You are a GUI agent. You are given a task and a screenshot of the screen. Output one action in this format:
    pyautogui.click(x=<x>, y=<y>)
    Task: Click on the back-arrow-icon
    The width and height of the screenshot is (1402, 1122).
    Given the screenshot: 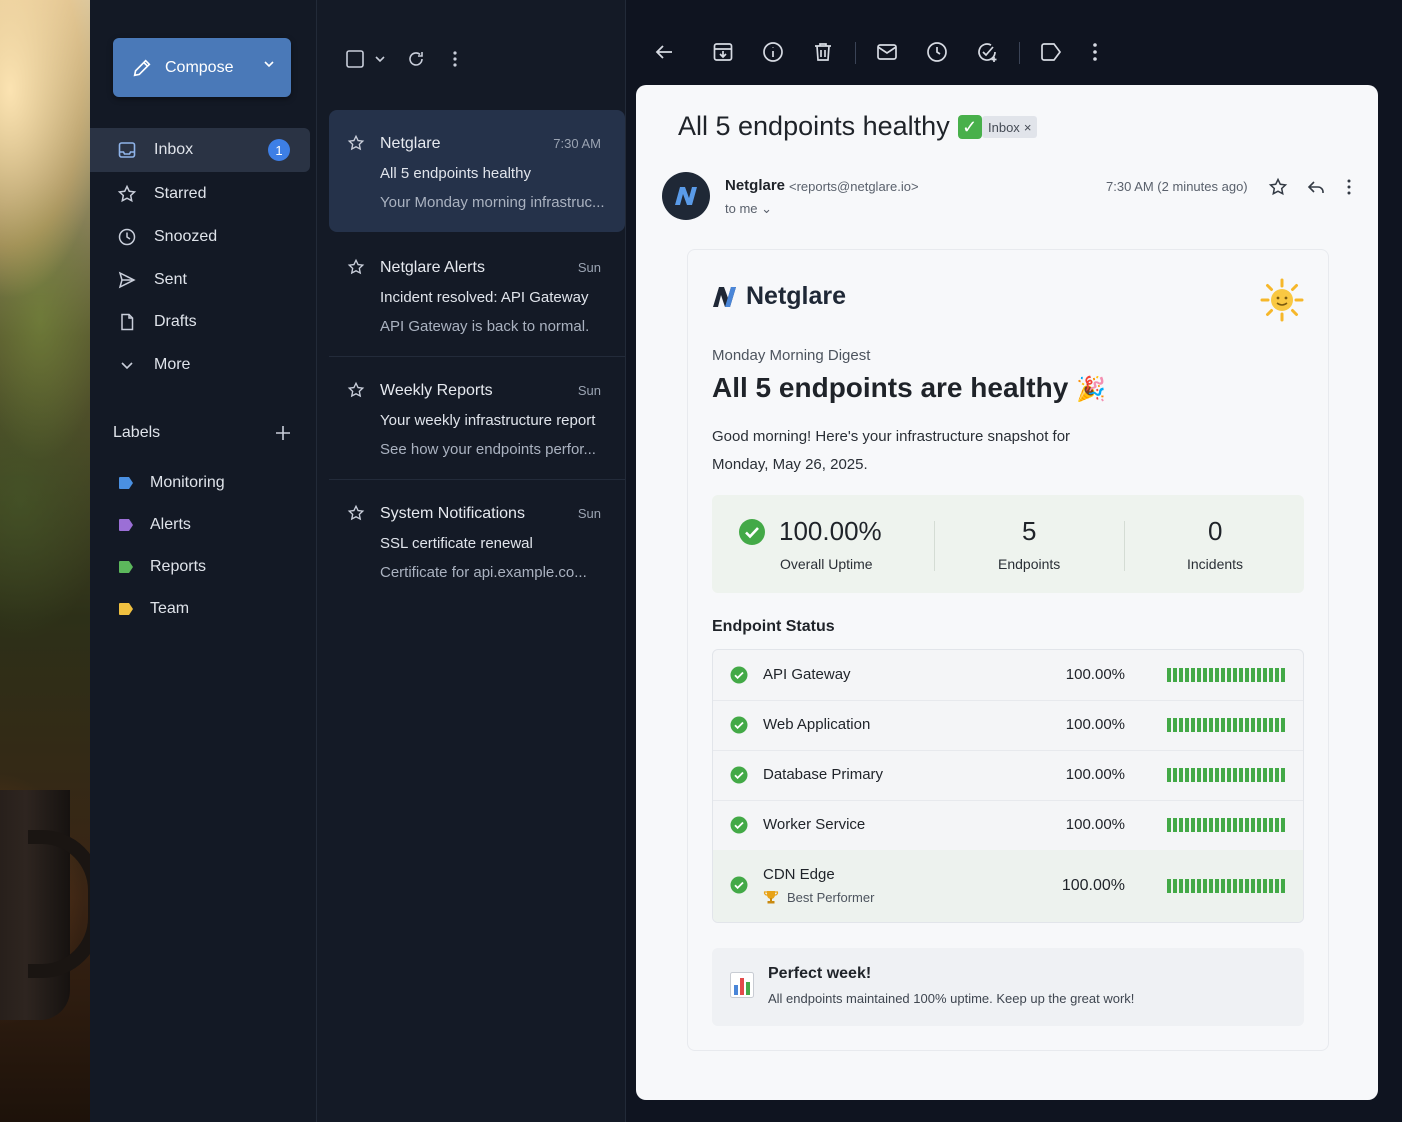 What is the action you would take?
    pyautogui.click(x=664, y=52)
    